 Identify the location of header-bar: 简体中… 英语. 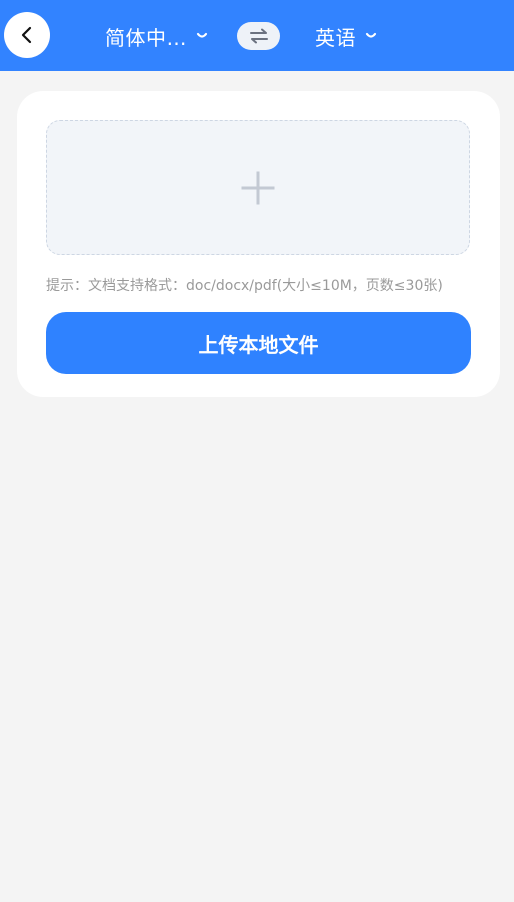
(257, 35).